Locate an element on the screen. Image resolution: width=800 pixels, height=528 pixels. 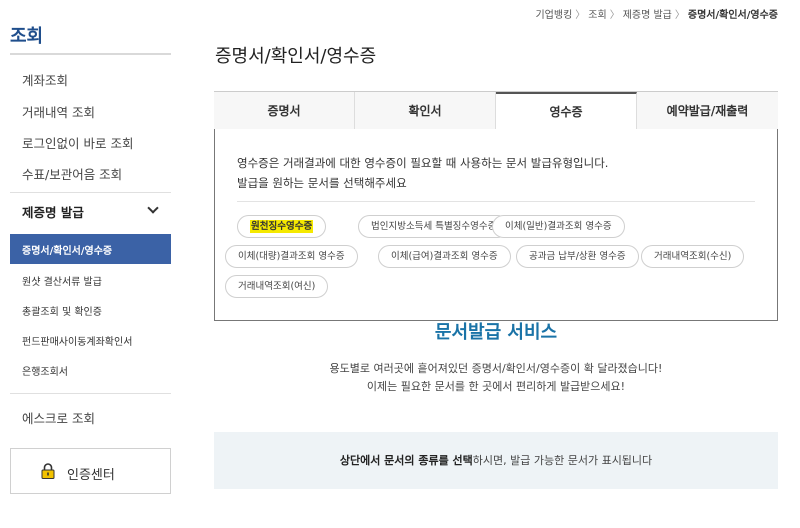
chip-utility-payment-receipt: 공과금 납부/상환 영수증 is located at coordinates (577, 256).